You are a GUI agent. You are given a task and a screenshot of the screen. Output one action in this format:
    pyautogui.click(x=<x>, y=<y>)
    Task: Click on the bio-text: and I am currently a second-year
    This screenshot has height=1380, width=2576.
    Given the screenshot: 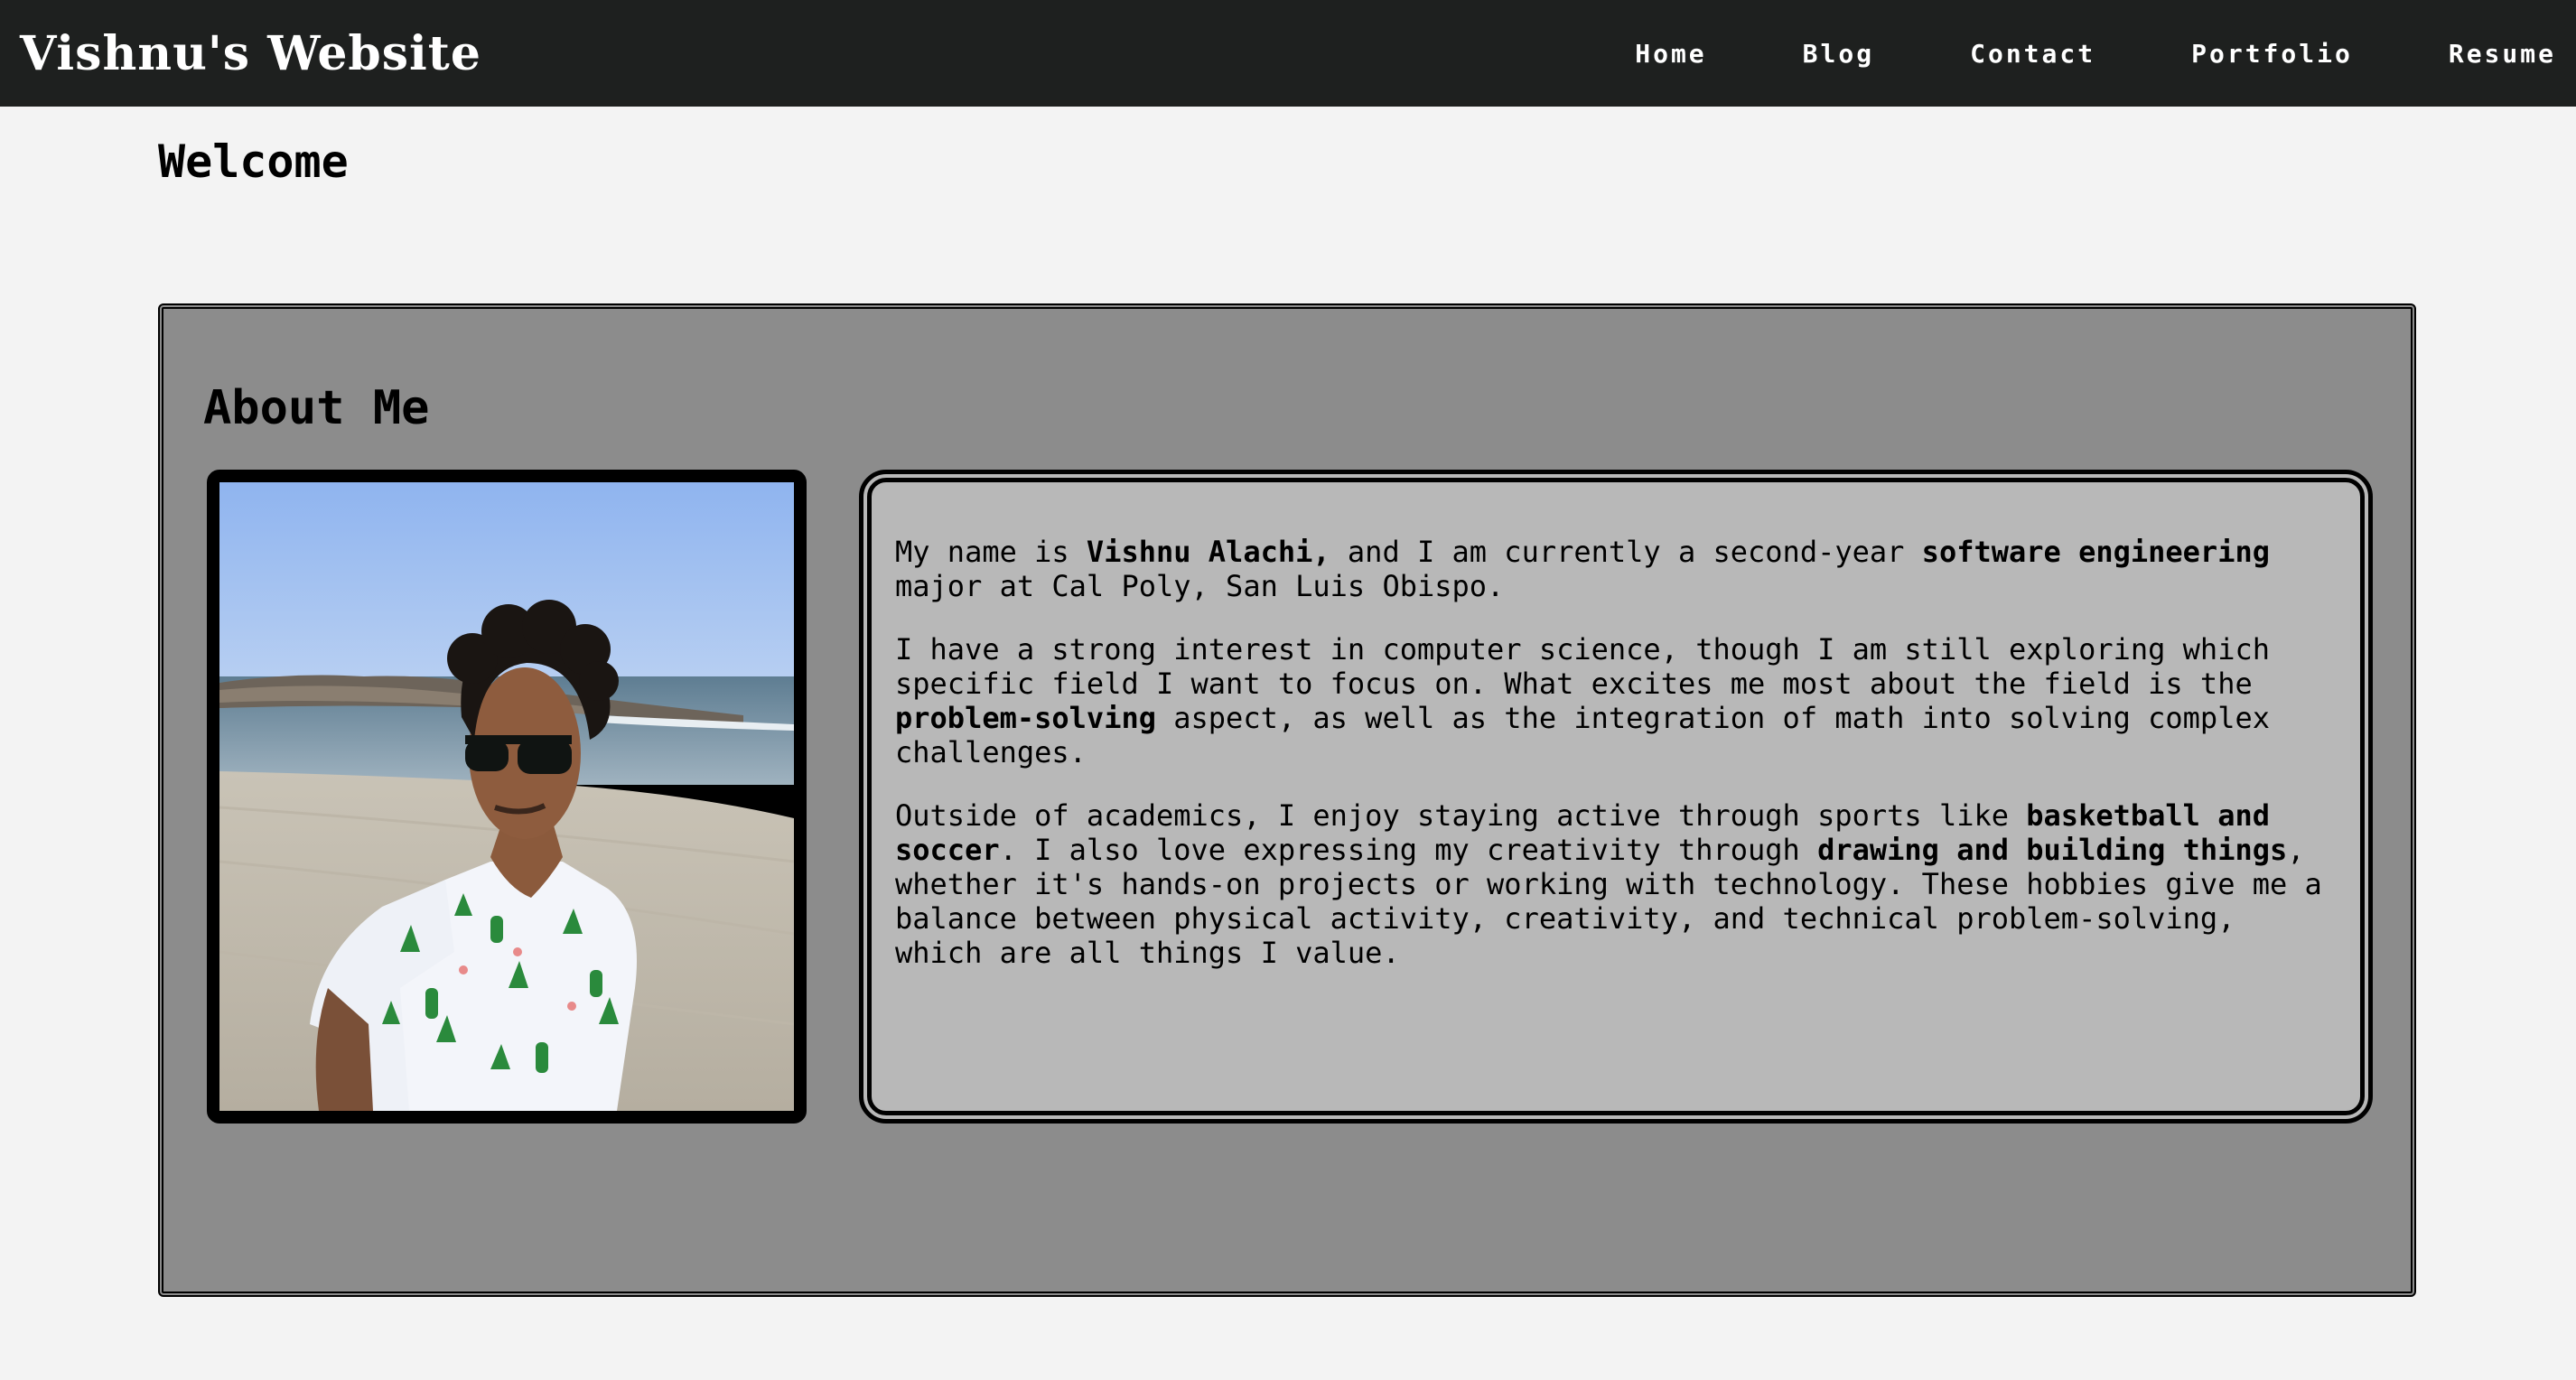 What is the action you would take?
    pyautogui.click(x=1626, y=552)
    